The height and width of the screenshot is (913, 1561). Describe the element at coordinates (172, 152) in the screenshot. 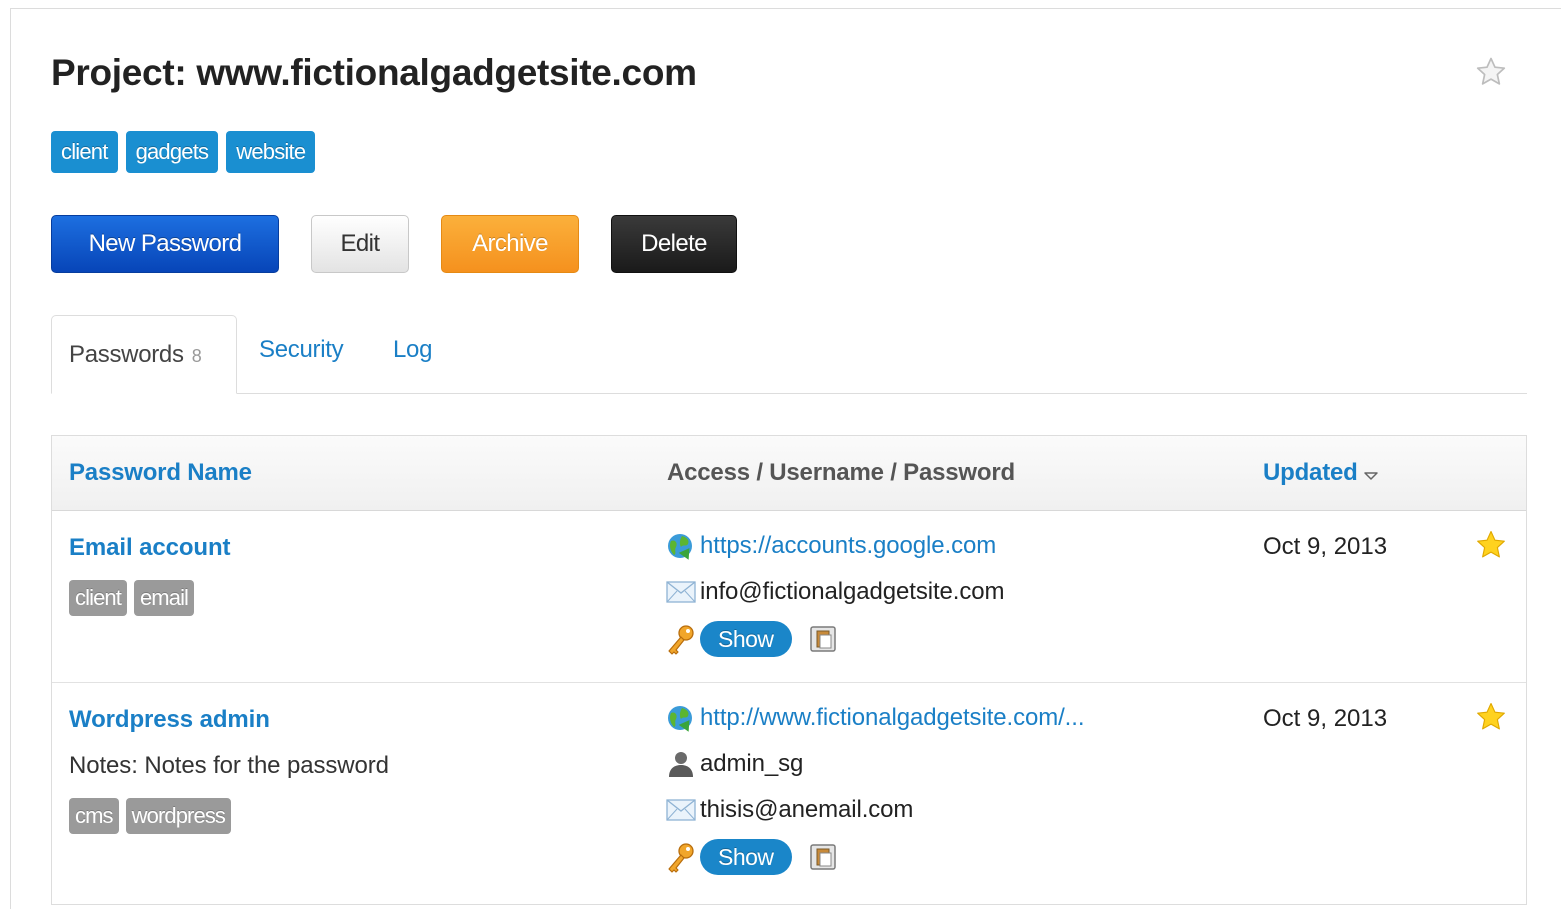

I see `tag-gadgets: gadgets` at that location.